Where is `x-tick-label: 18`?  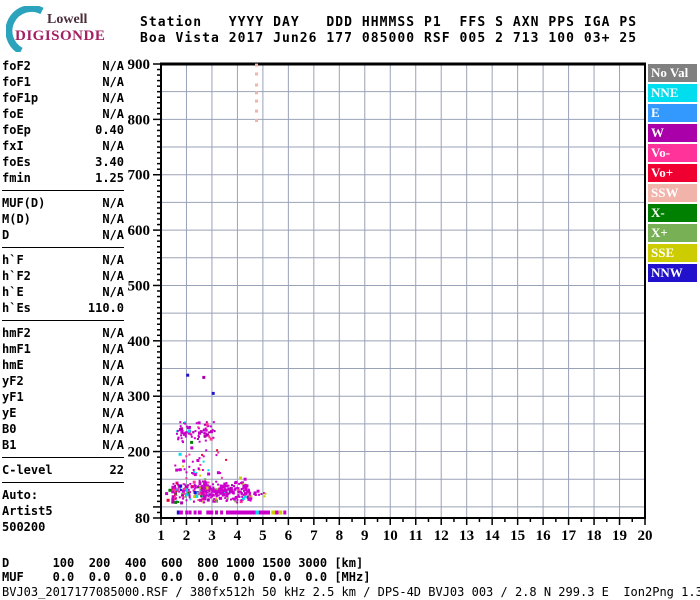 x-tick-label: 18 is located at coordinates (594, 536).